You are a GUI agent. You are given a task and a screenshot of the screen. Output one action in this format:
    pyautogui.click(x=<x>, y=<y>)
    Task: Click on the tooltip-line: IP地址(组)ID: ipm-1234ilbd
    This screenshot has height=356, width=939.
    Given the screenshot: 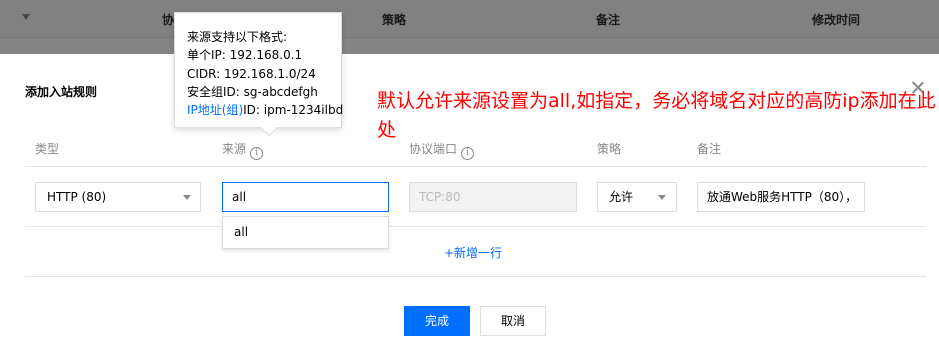 What is the action you would take?
    pyautogui.click(x=265, y=110)
    